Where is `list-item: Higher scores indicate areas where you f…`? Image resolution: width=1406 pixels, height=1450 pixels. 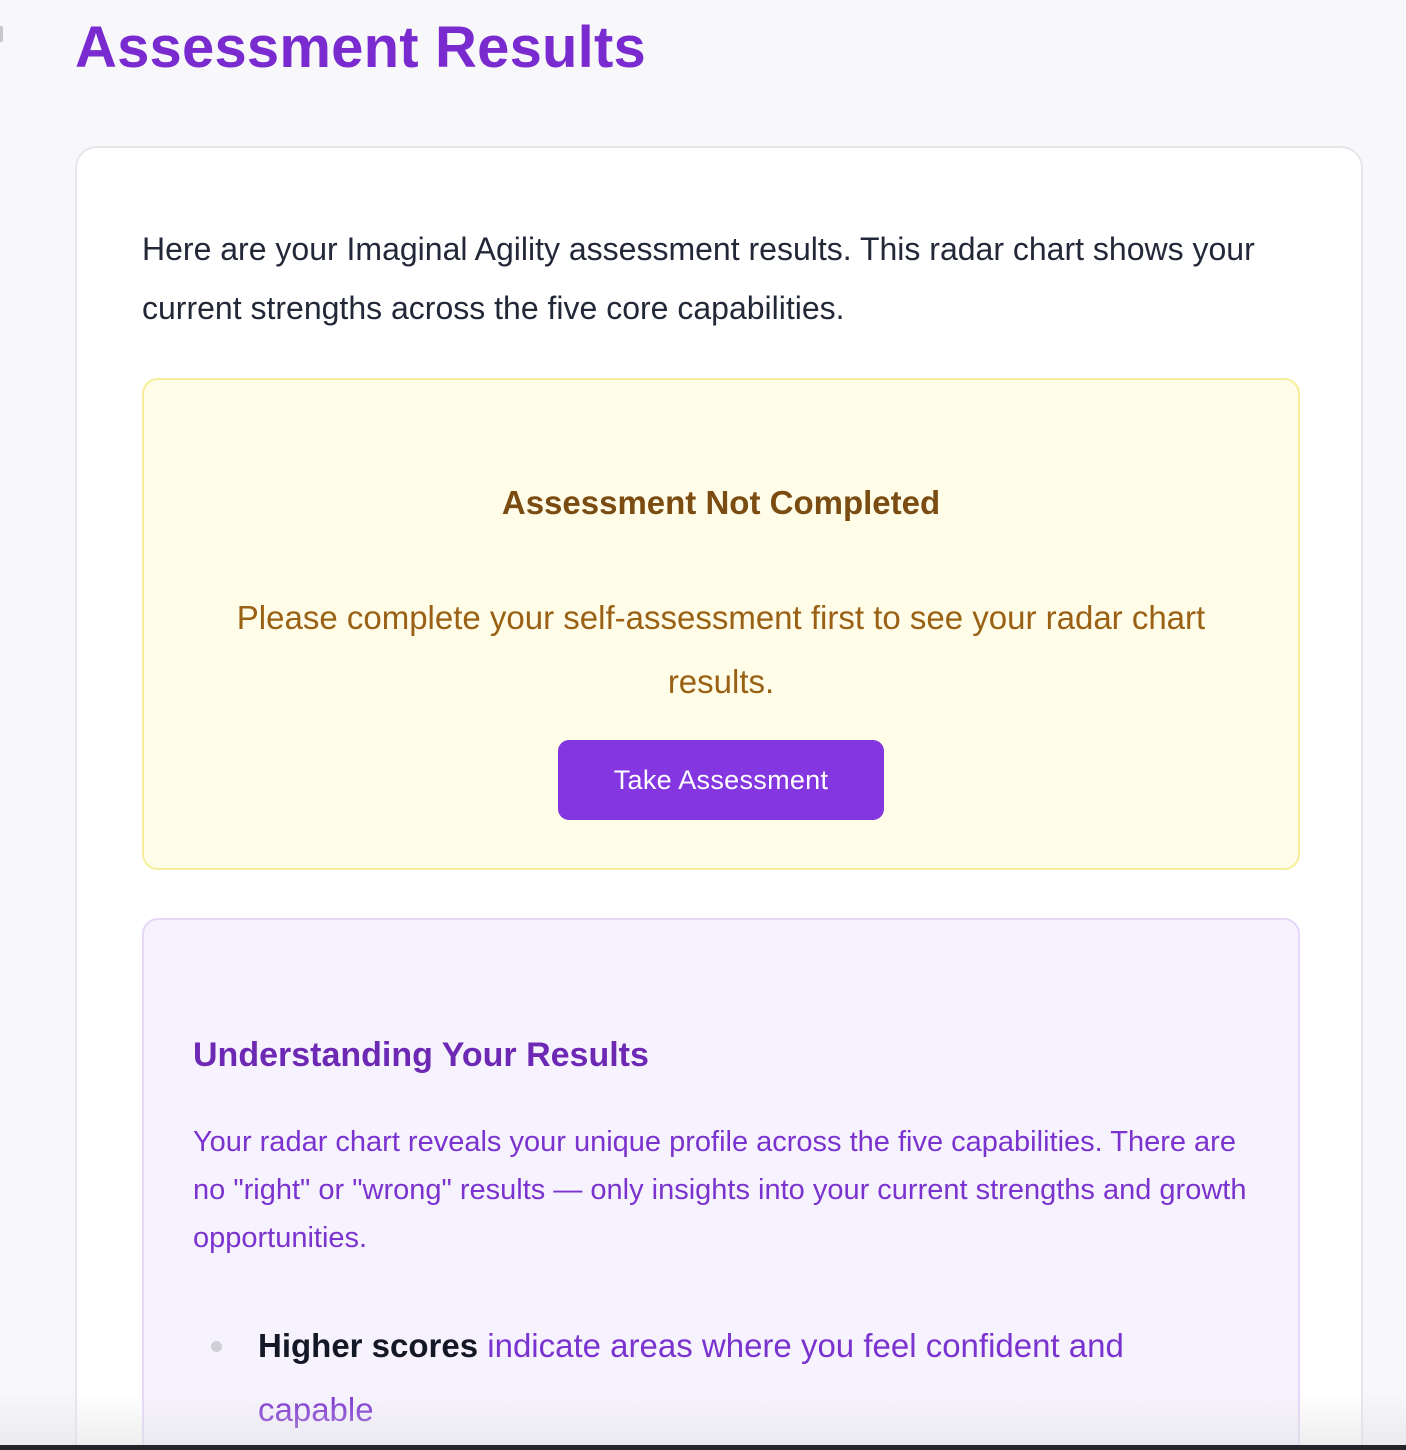 list-item: Higher scores indicate areas where you f… is located at coordinates (713, 1378).